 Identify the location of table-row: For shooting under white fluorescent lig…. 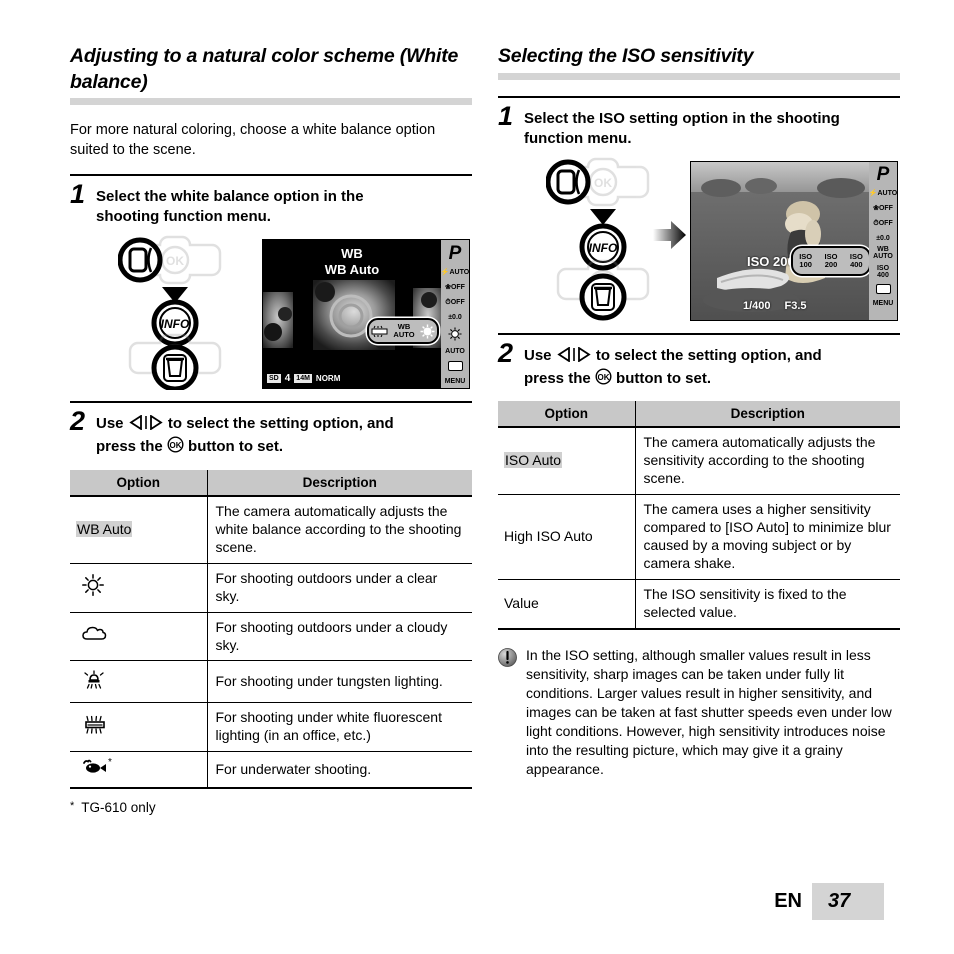
(271, 727).